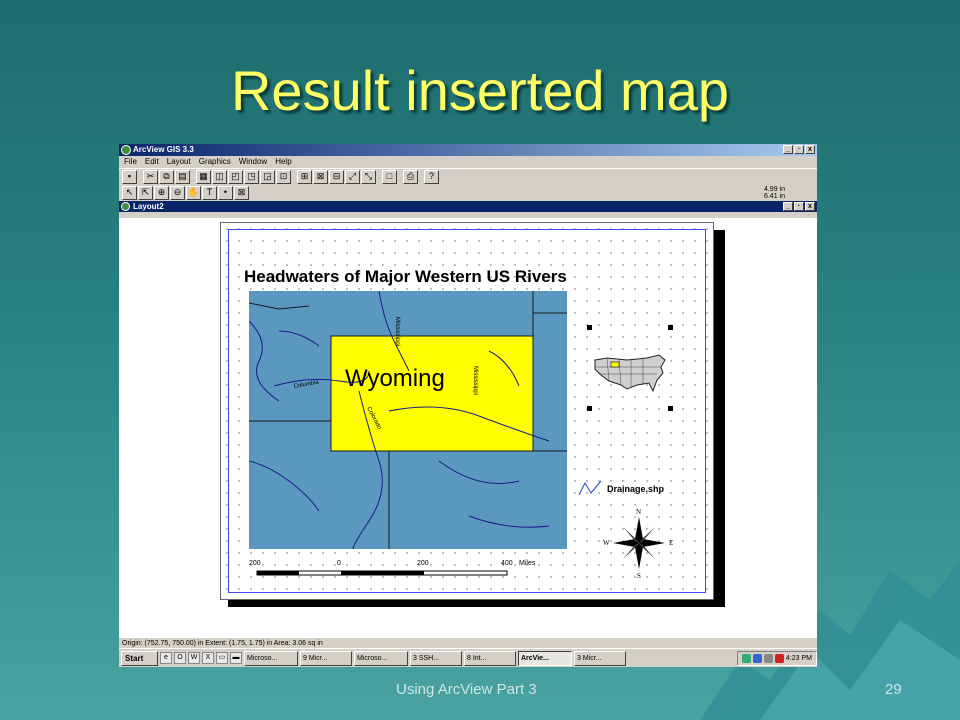 The image size is (960, 720). What do you see at coordinates (389, 177) in the screenshot?
I see `layout-frame-icon: □` at bounding box center [389, 177].